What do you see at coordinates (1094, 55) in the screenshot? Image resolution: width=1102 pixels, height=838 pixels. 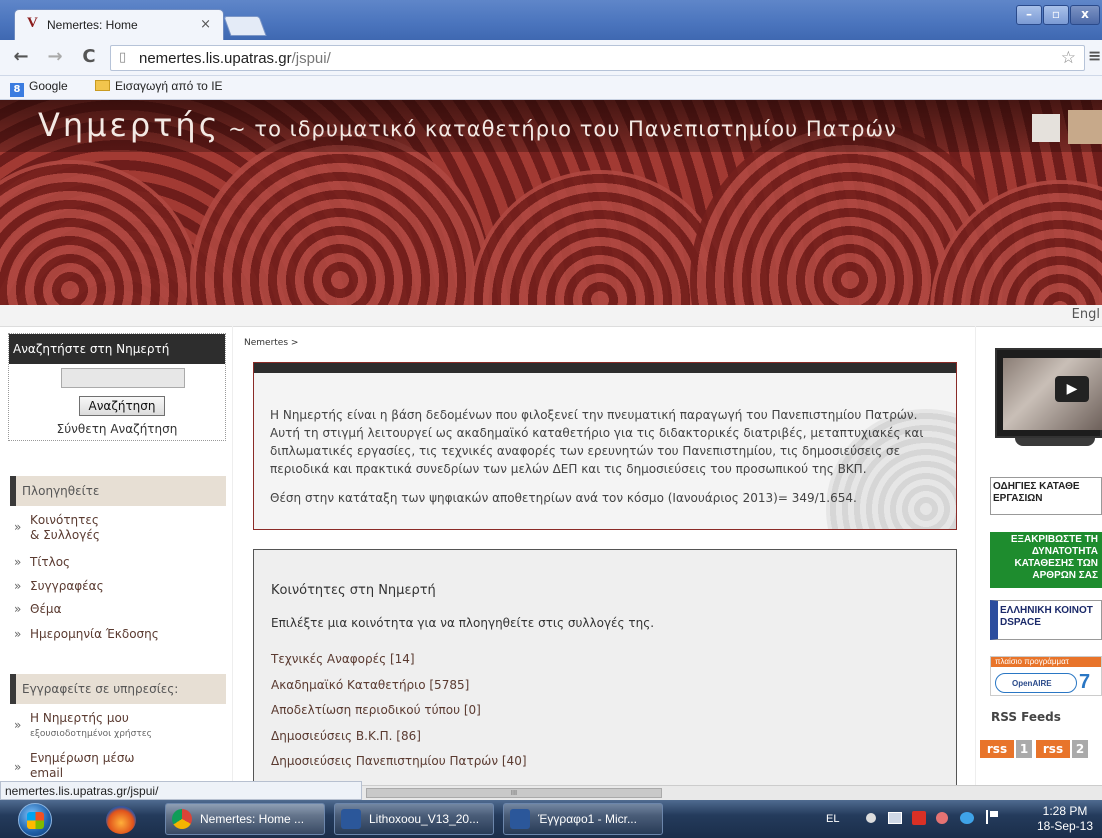 I see `browser-menu-icon: ≡` at bounding box center [1094, 55].